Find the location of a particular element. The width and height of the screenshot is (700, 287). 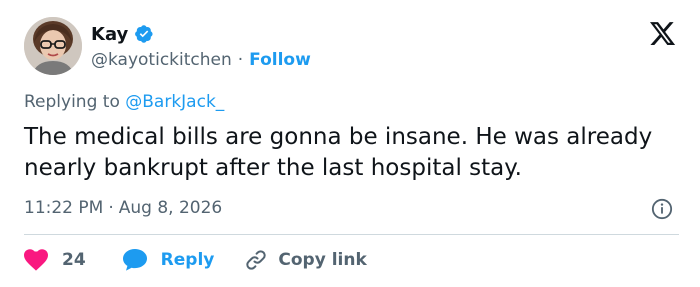

author-name-row: Kay is located at coordinates (122, 34).